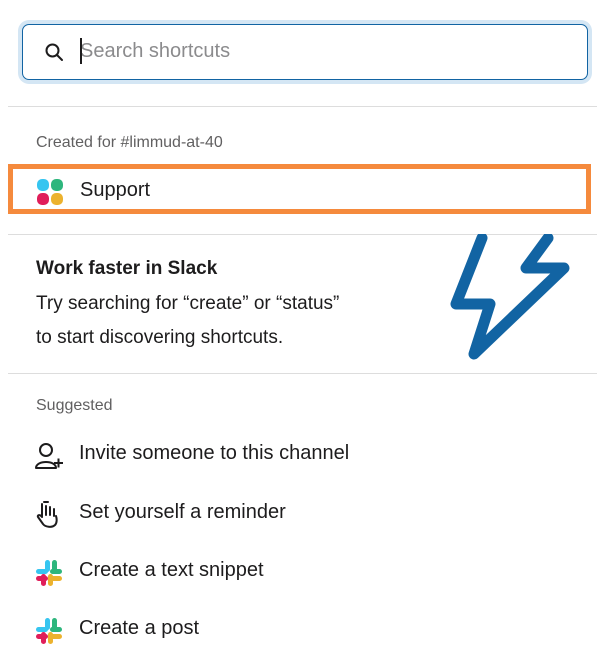 This screenshot has width=597, height=659. I want to click on lightning-bolt-icon, so click(510, 297).